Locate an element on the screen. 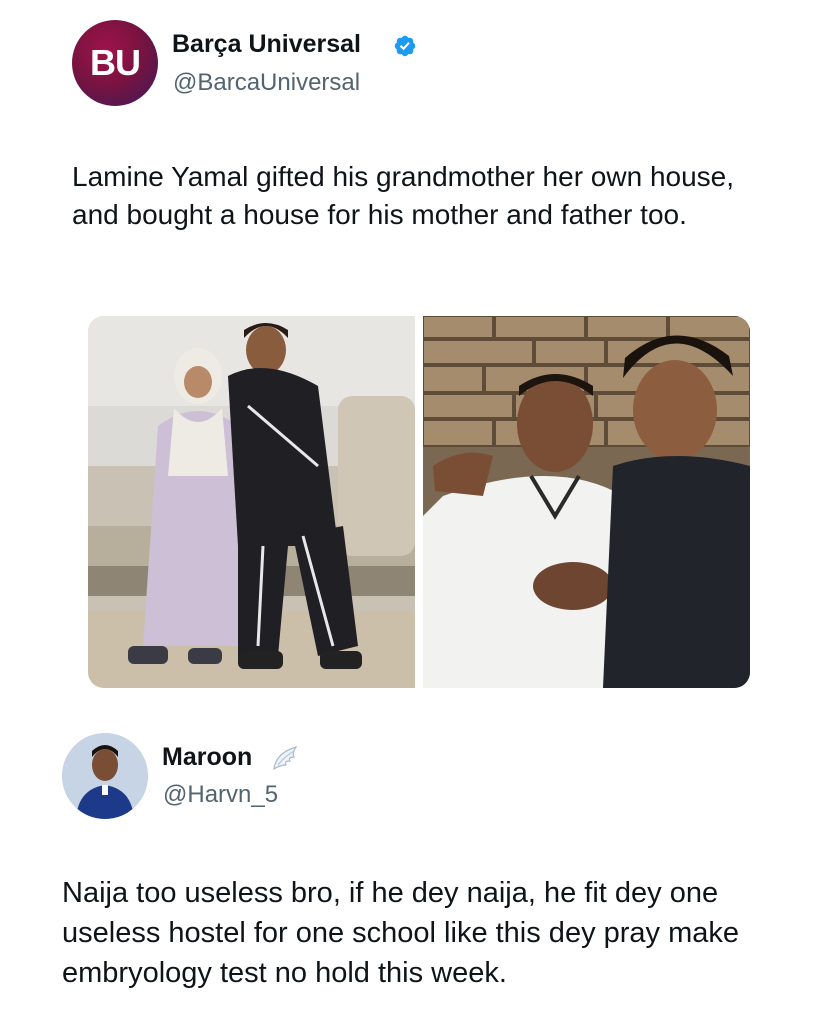  display-name: Maroon is located at coordinates (207, 757).